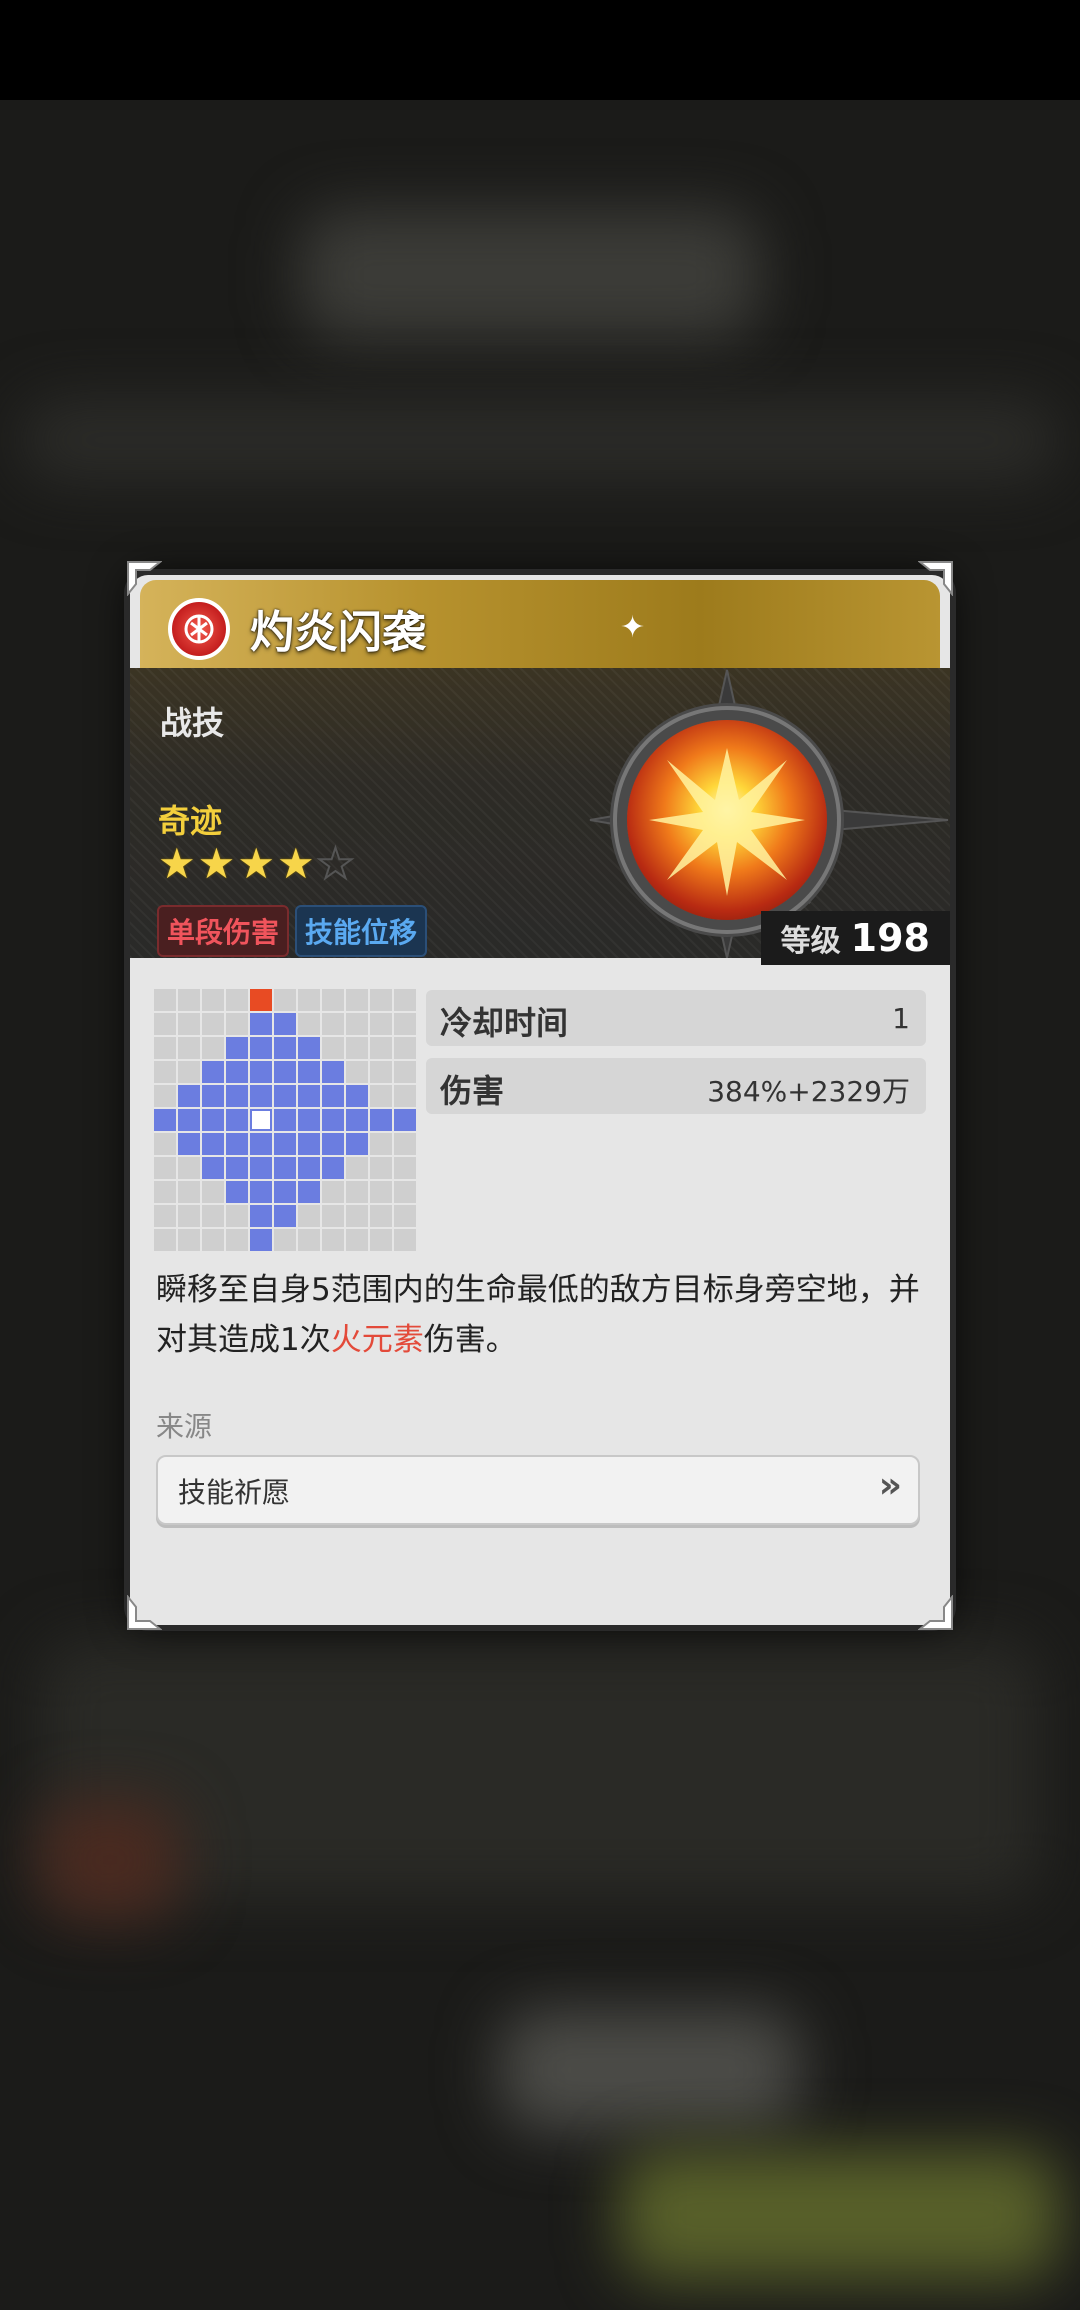 The height and width of the screenshot is (2310, 1080). Describe the element at coordinates (538, 1490) in the screenshot. I see `source-skill-wish-button: 技能祈愿 »` at that location.